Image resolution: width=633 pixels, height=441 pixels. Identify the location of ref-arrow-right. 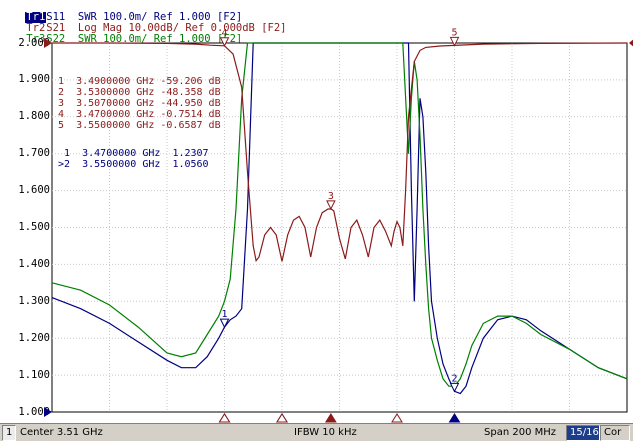
(631, 43).